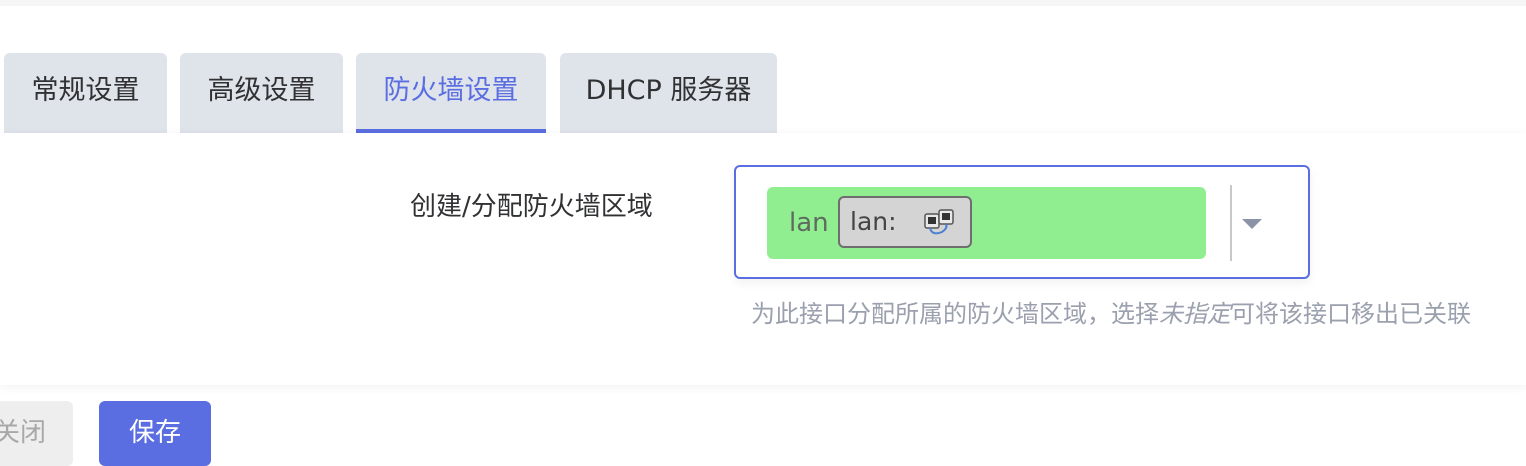 The width and height of the screenshot is (1526, 466). Describe the element at coordinates (986, 223) in the screenshot. I see `selected-zone-chip: lan lan:` at that location.